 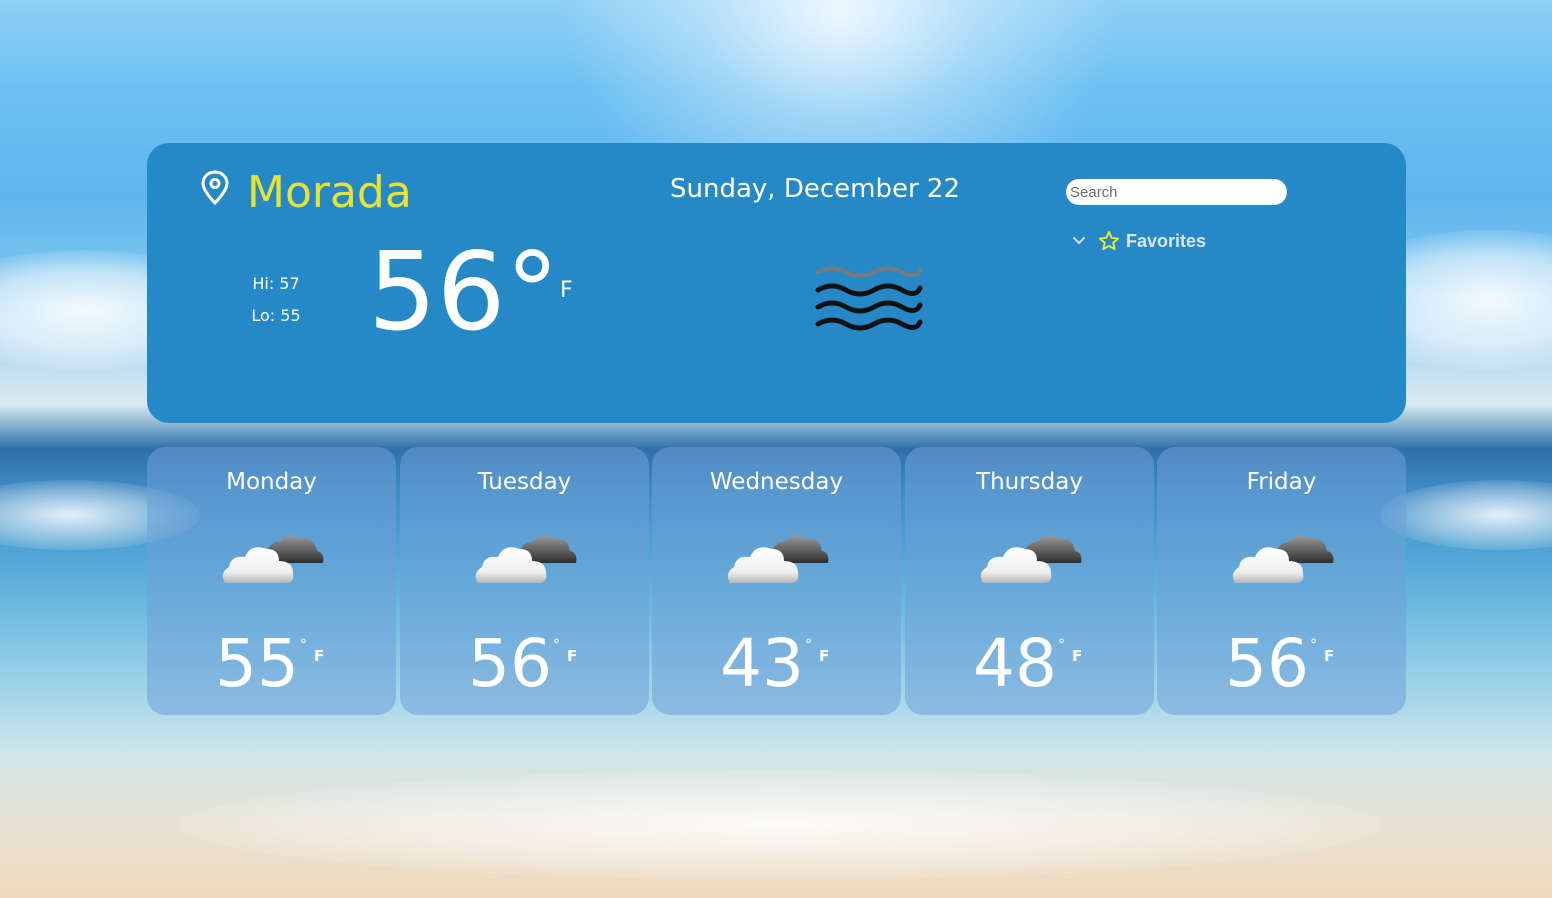 What do you see at coordinates (566, 290) in the screenshot?
I see `current-temp-unit: F` at bounding box center [566, 290].